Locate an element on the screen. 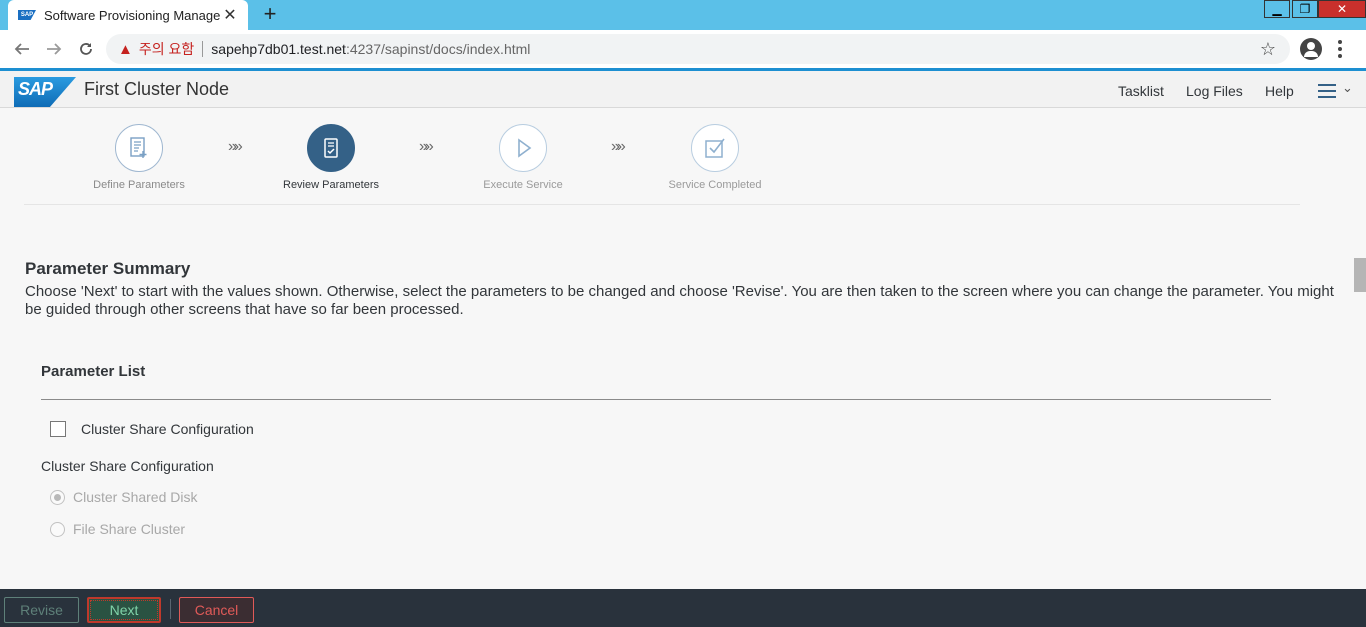  hamburger-menu-icon is located at coordinates (1327, 91).